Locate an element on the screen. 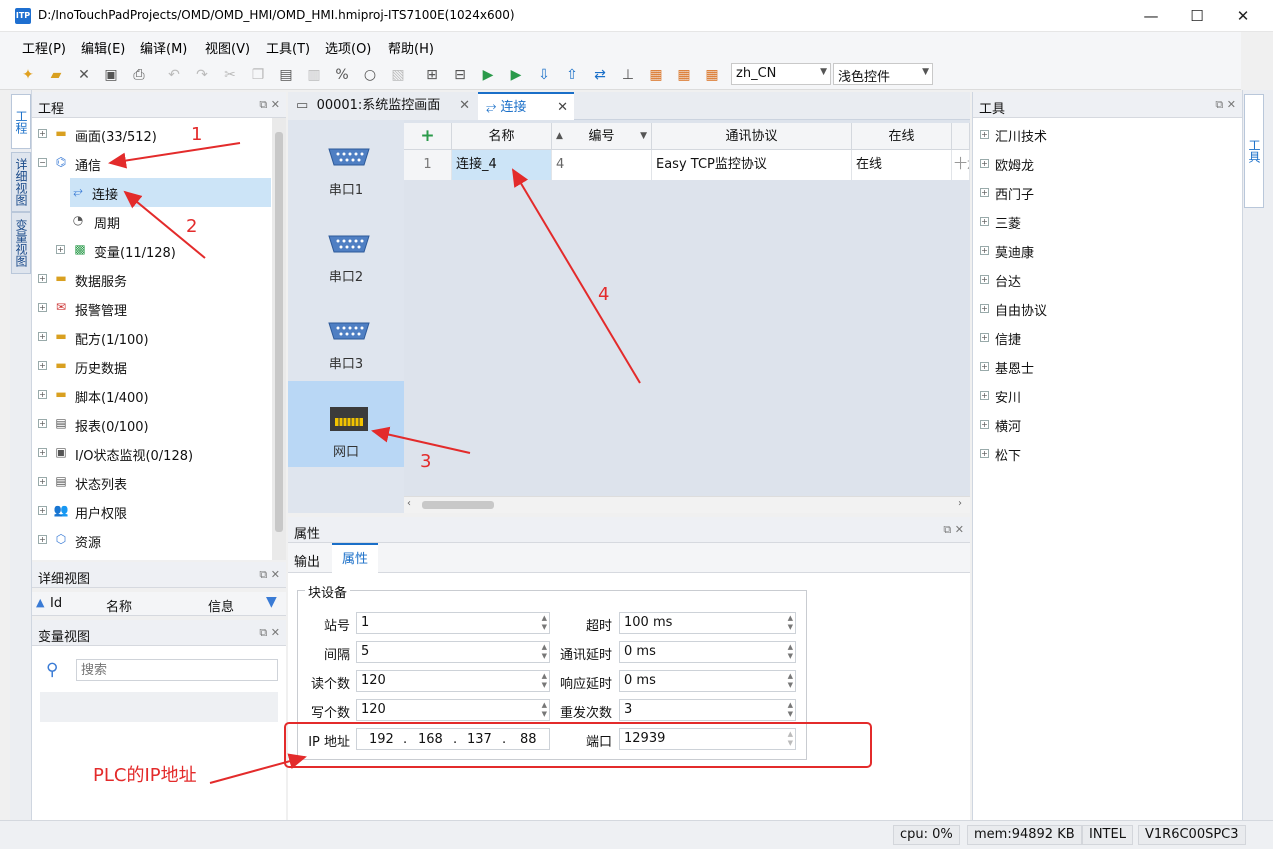 The image size is (1273, 849). annotation-number-1: 1 is located at coordinates (197, 134).